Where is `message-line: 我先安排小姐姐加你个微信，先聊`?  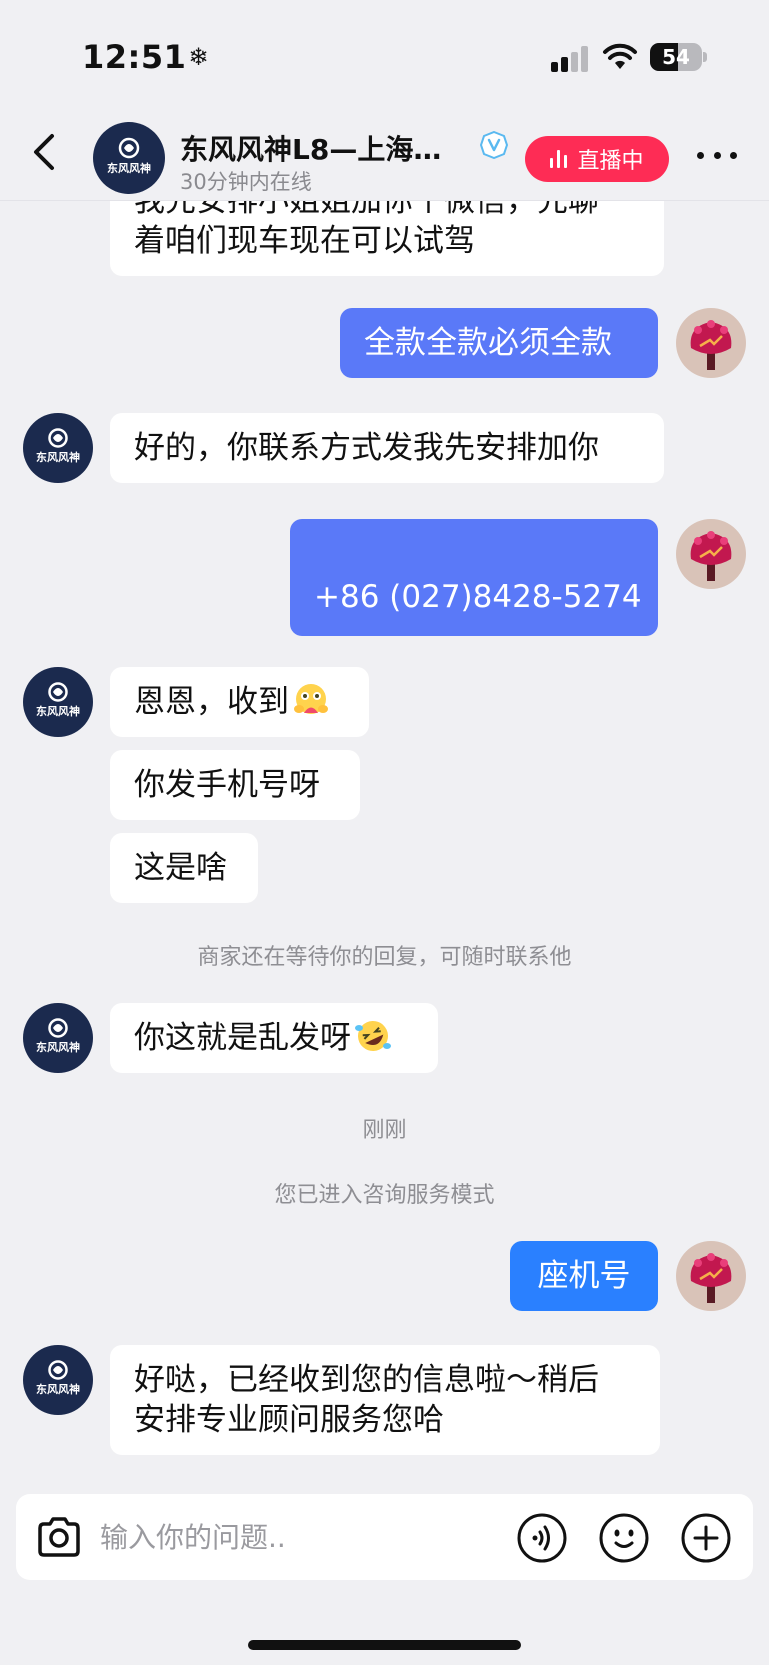
message-line: 我先安排小姐姐加你个微信，先聊 is located at coordinates (366, 210).